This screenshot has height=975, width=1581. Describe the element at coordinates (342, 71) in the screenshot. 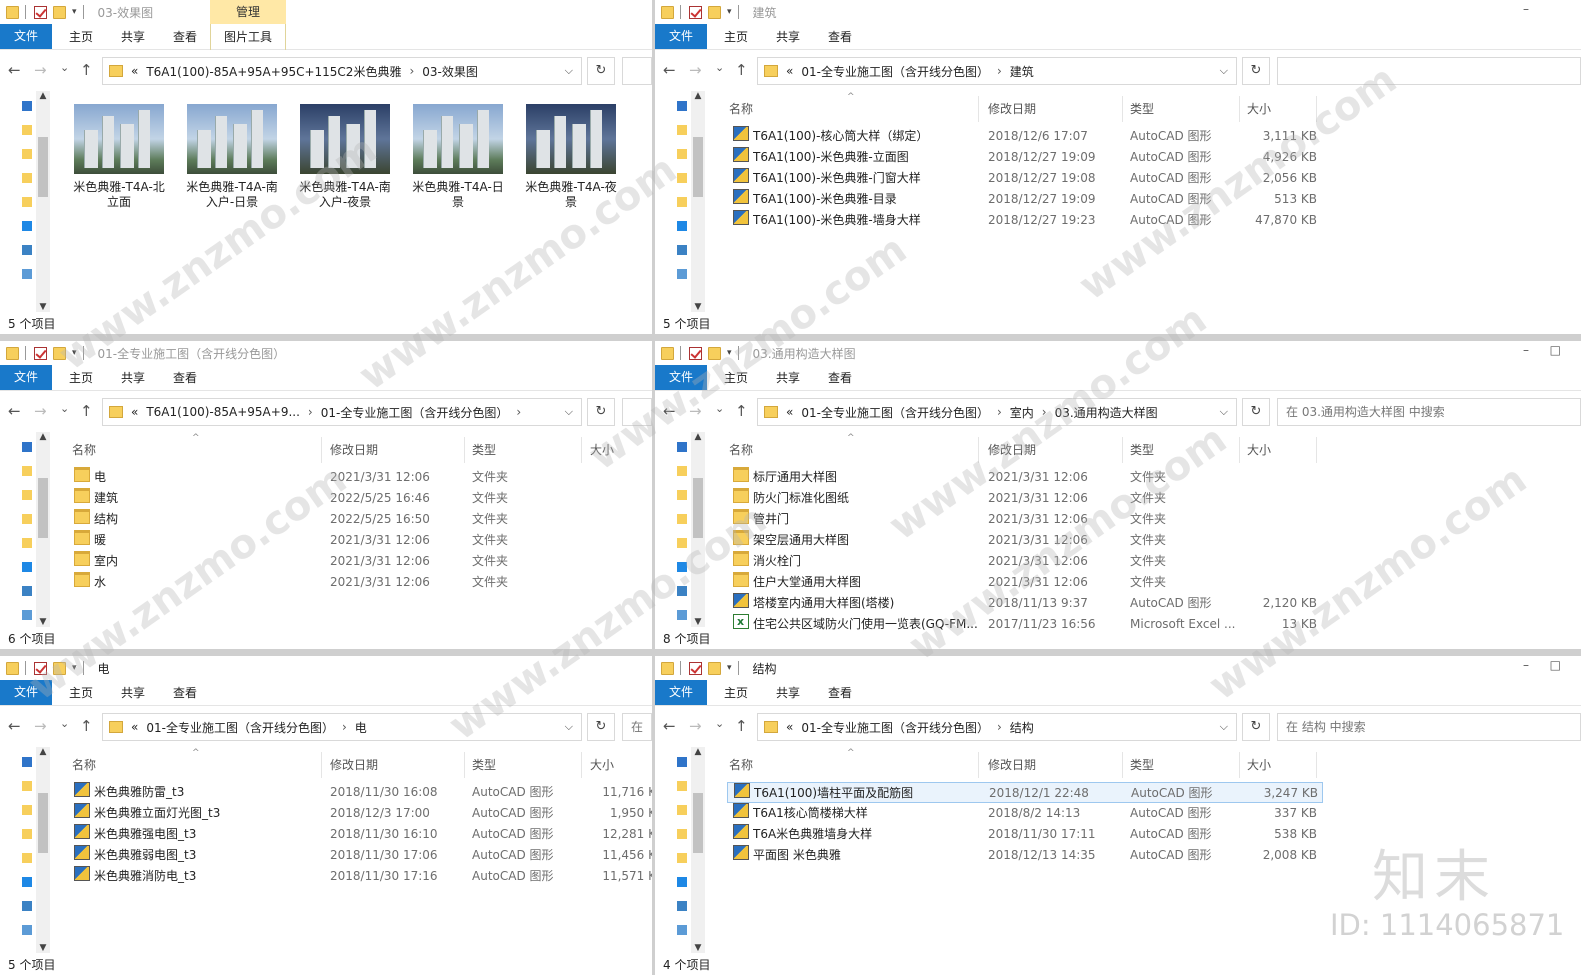

I see `address-bar: « T6A1(100)-85A+95A+95C+115C2米色典雅 › 03-效果图 ⌵` at that location.